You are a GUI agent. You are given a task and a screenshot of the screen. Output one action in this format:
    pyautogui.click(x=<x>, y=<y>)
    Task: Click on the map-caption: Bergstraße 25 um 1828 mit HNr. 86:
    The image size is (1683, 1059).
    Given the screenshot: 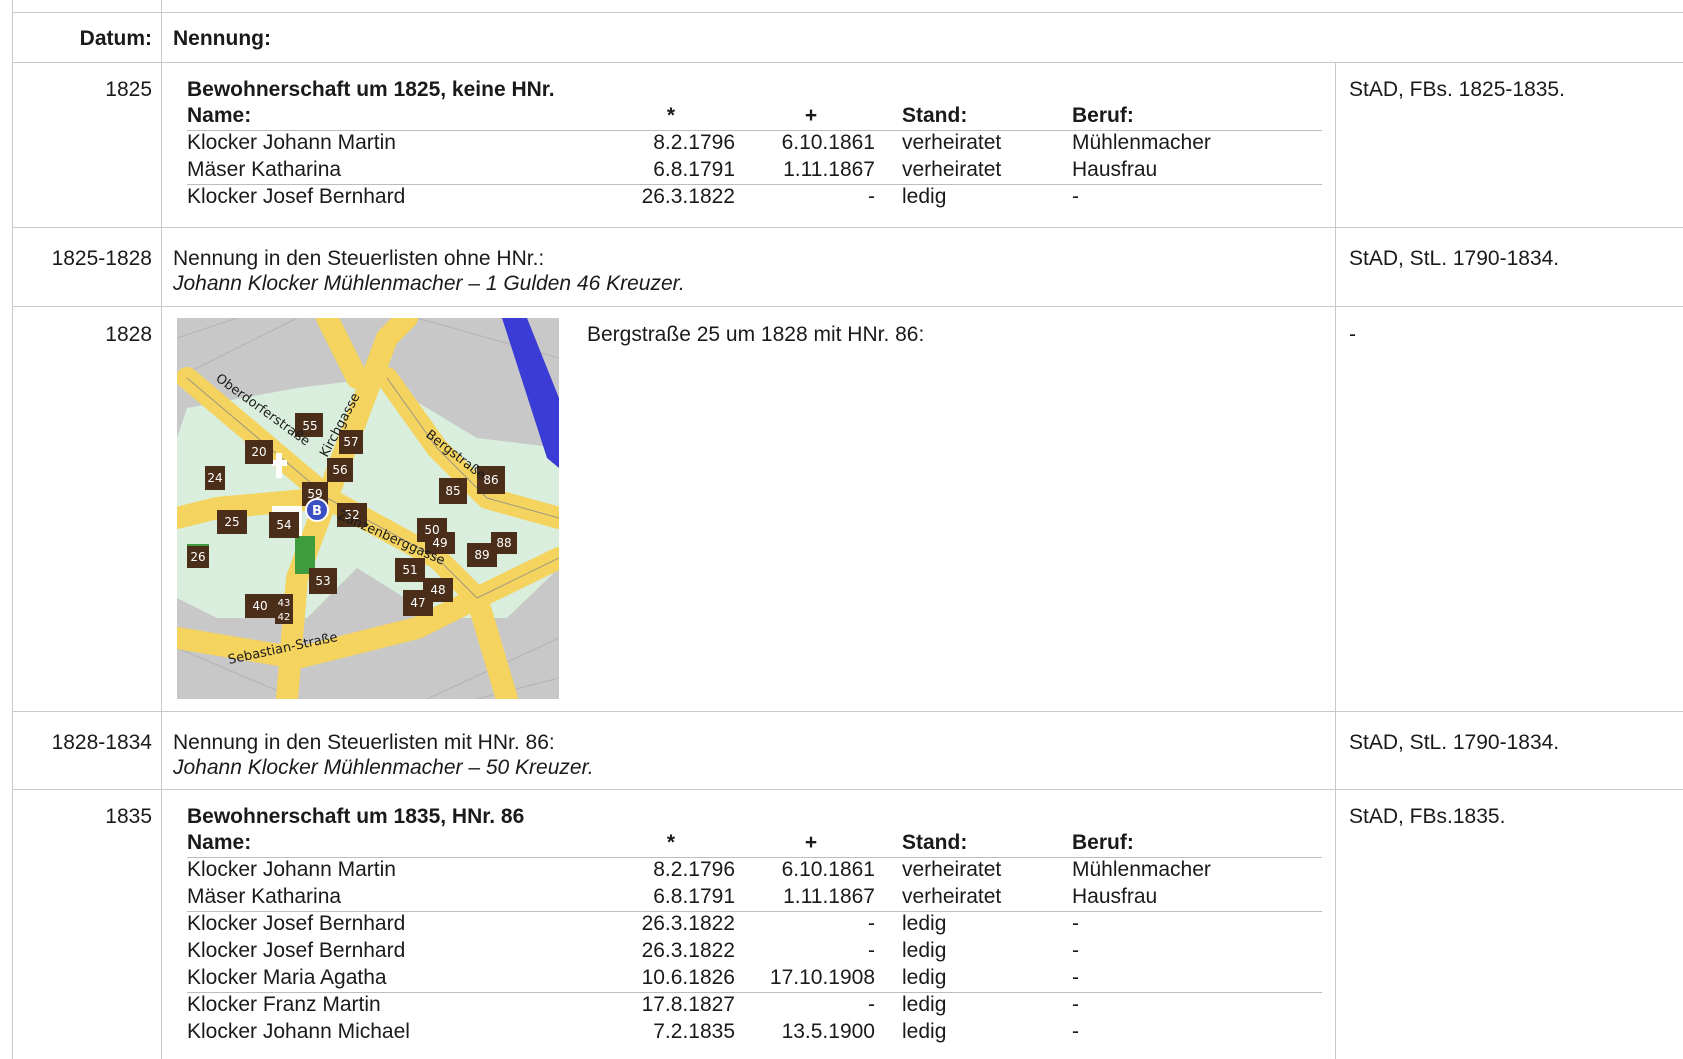 What is the action you would take?
    pyautogui.click(x=756, y=334)
    